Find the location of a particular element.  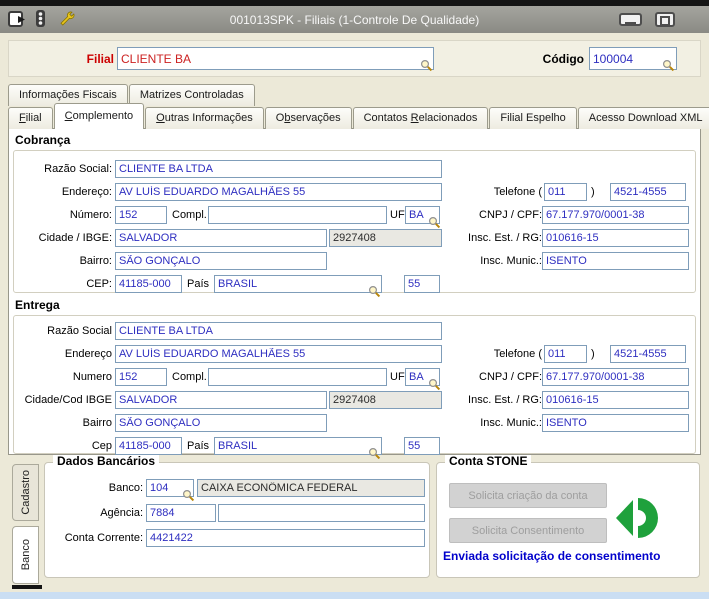

banco-label: Banco: is located at coordinates (125, 488).